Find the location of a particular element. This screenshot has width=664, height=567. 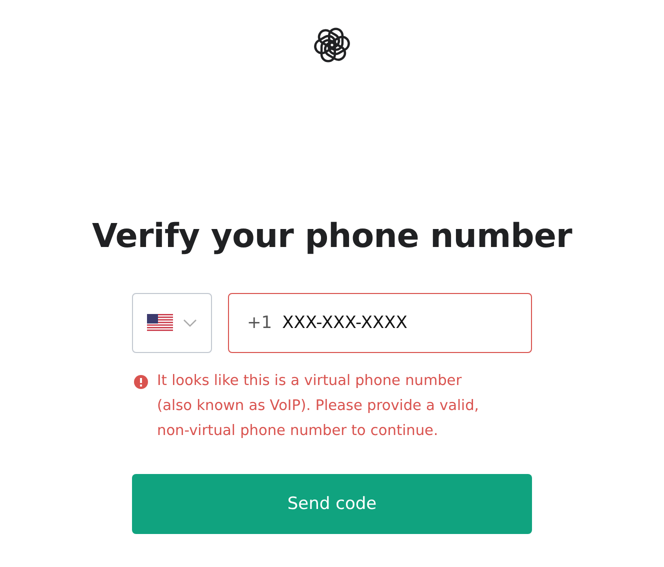

logo-icon is located at coordinates (332, 45).